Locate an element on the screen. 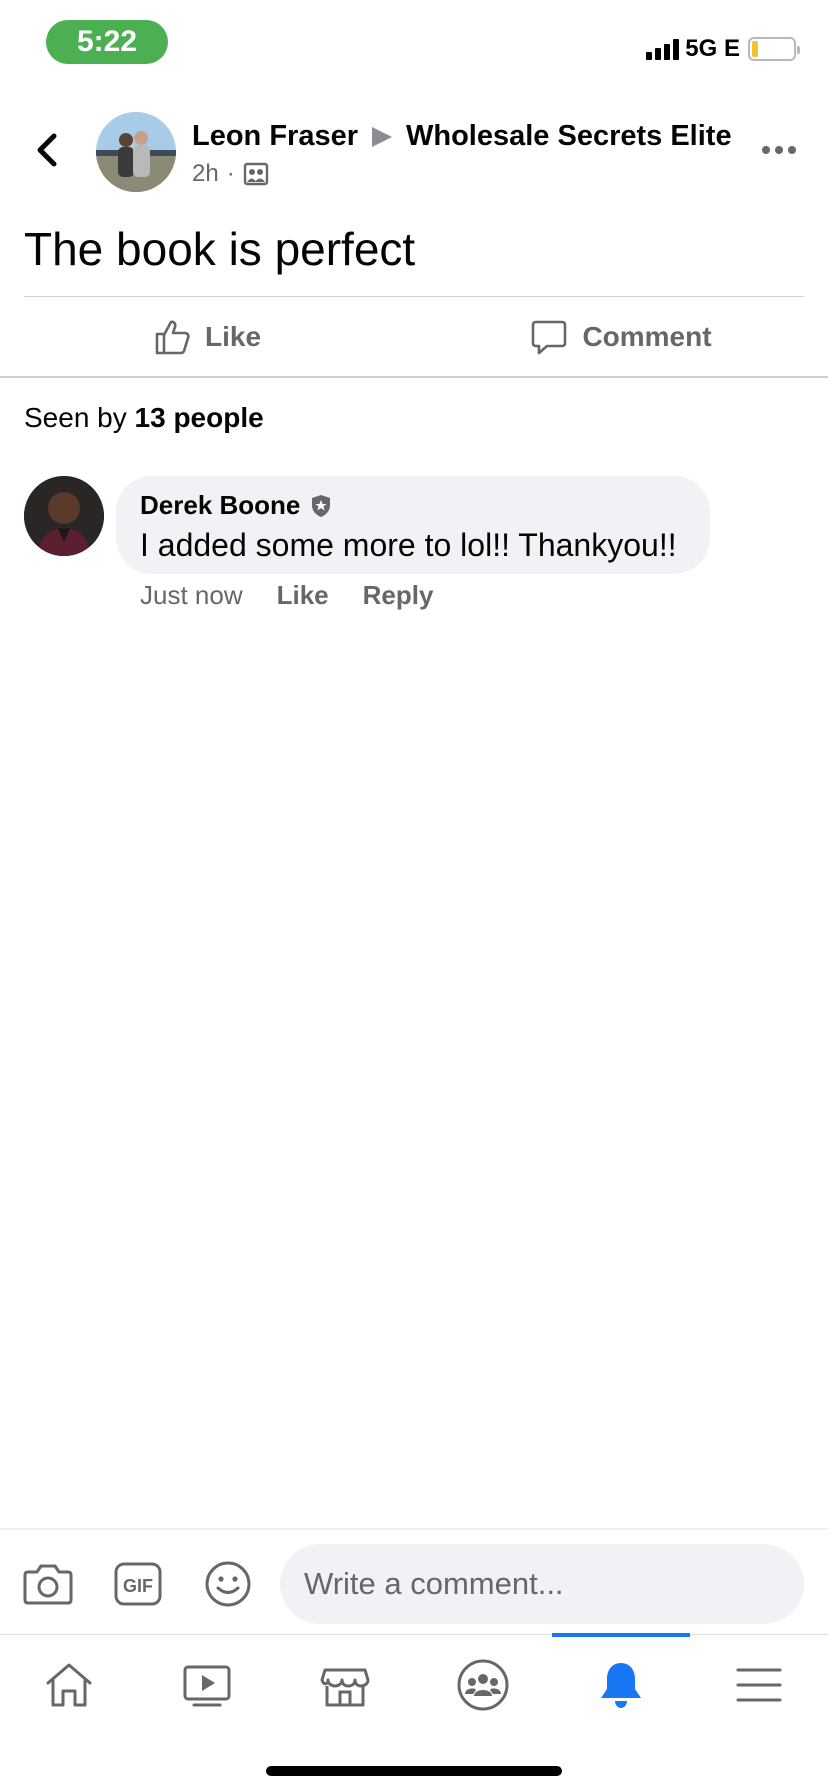  post-actions: Like Comment is located at coordinates (414, 337).